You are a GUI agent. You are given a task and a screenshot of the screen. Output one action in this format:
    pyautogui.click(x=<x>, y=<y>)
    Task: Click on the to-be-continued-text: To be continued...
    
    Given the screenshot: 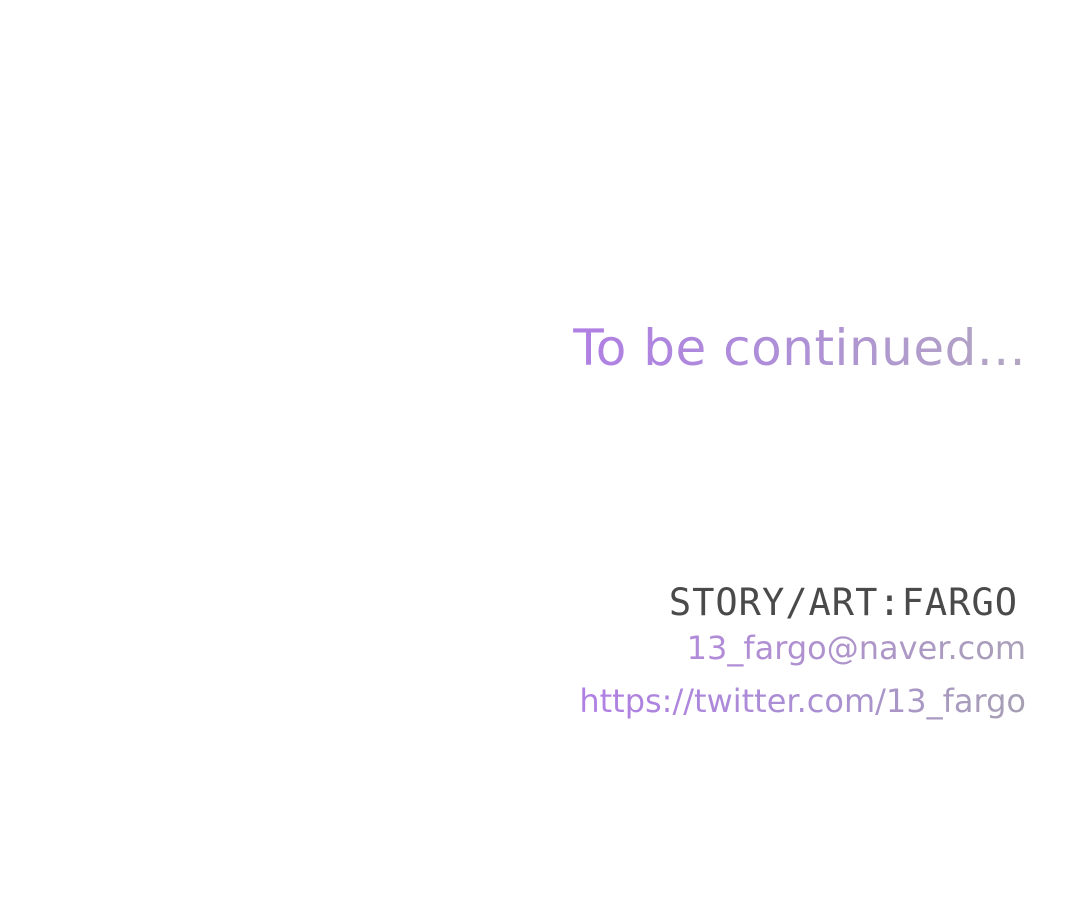 What is the action you would take?
    pyautogui.click(x=799, y=348)
    